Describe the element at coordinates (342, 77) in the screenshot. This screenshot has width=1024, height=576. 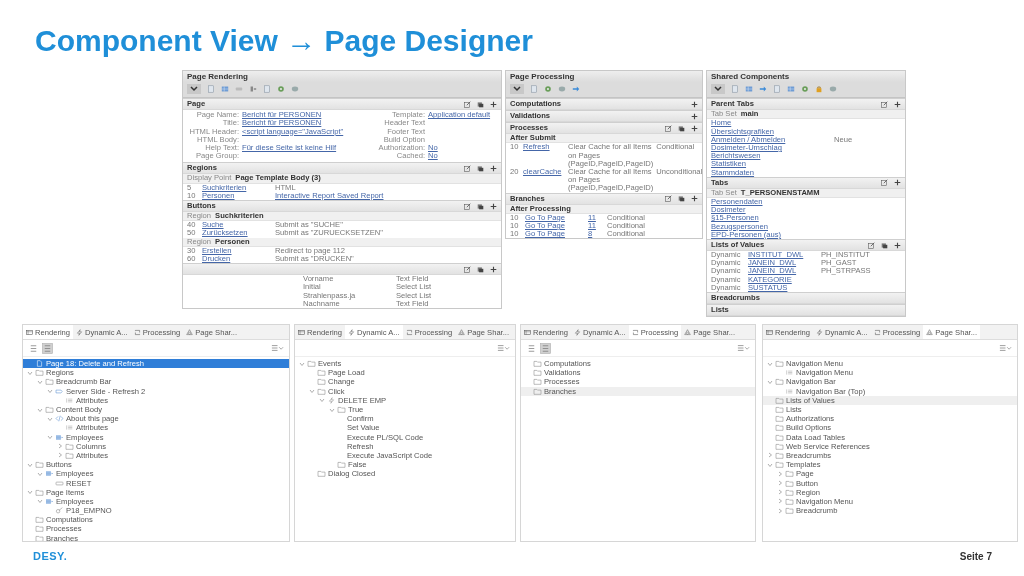
I see `panel-title: Page Rendering` at that location.